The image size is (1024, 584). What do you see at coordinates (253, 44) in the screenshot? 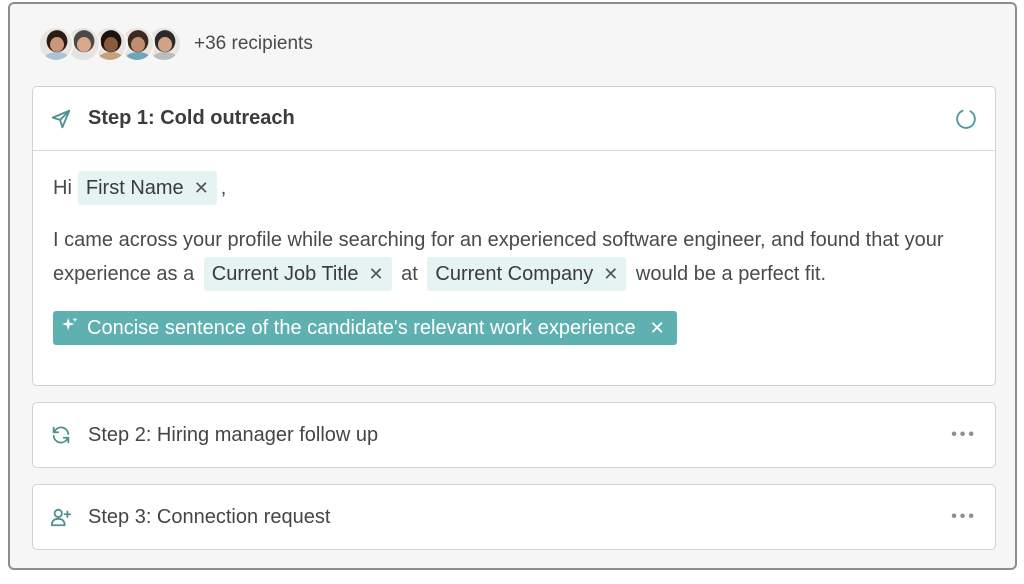
I see `recipients-count: +36 recipients` at bounding box center [253, 44].